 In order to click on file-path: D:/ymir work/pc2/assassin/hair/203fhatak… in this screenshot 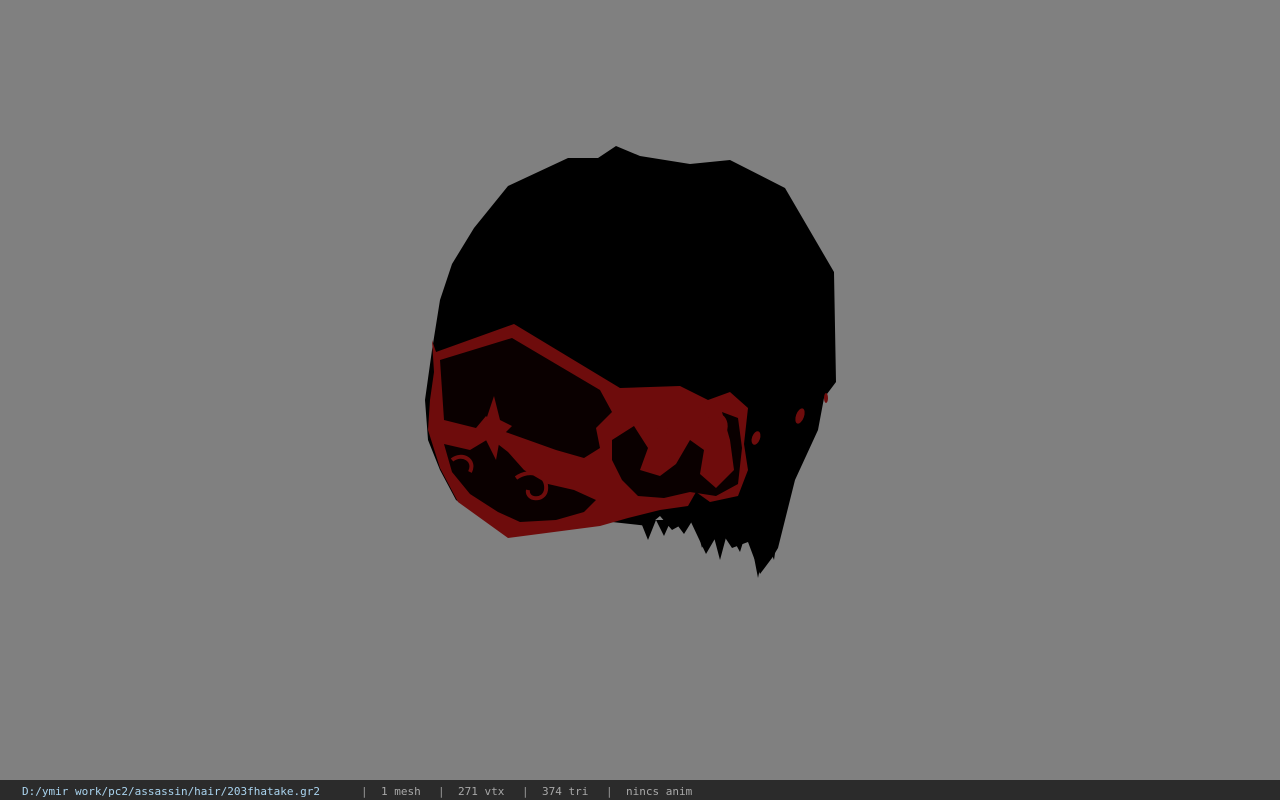, I will do `click(171, 791)`.